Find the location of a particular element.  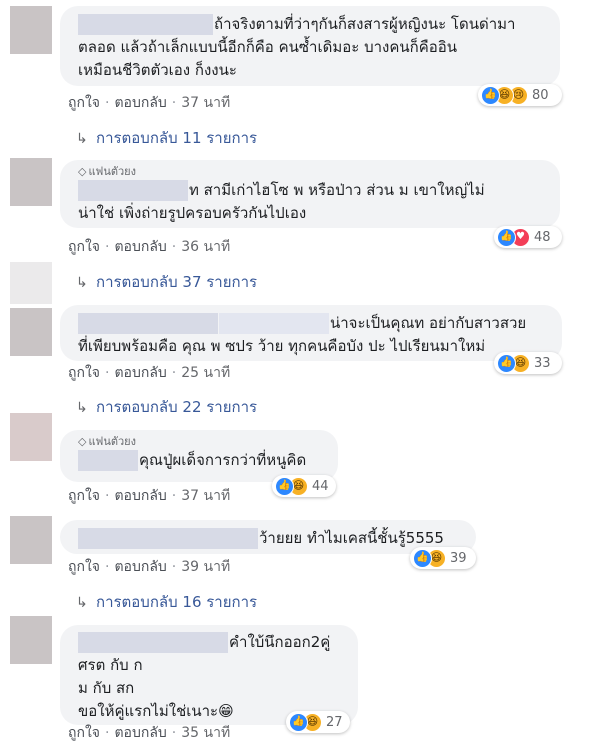

replies-count-label: การตอบกลับ 11 รายการ is located at coordinates (177, 138).